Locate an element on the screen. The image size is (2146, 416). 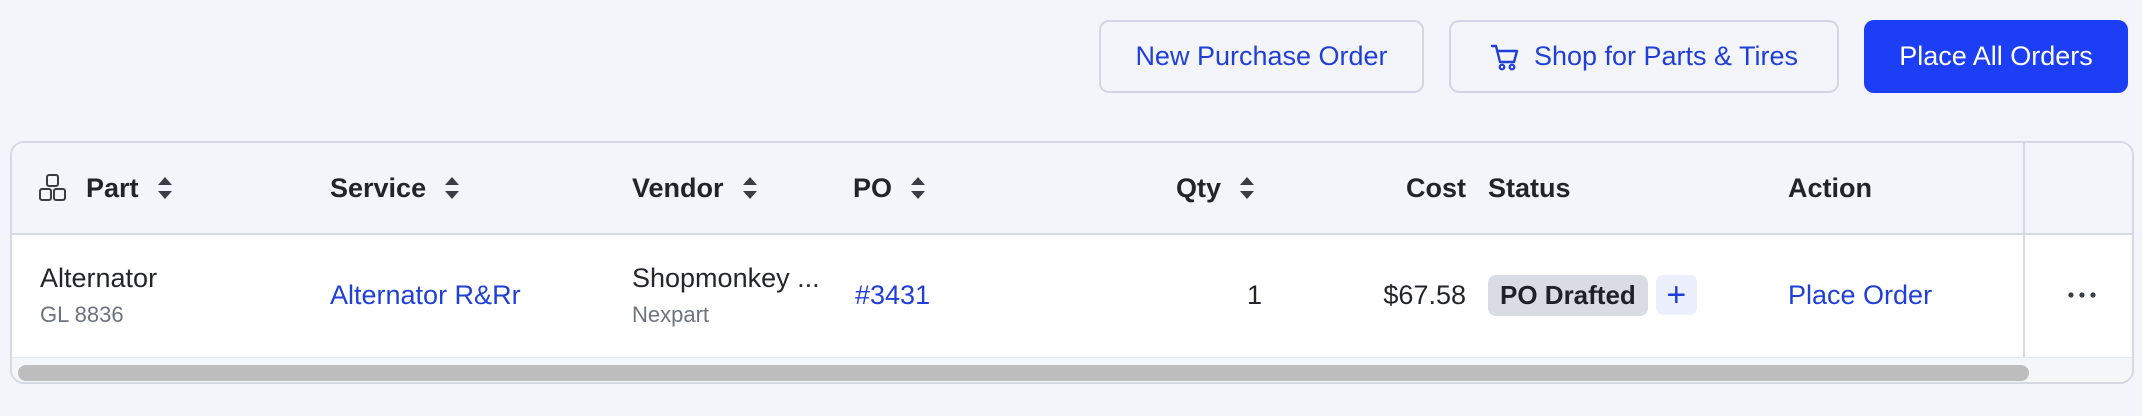
new-purchase-order-button: New Purchase Order is located at coordinates (1261, 56).